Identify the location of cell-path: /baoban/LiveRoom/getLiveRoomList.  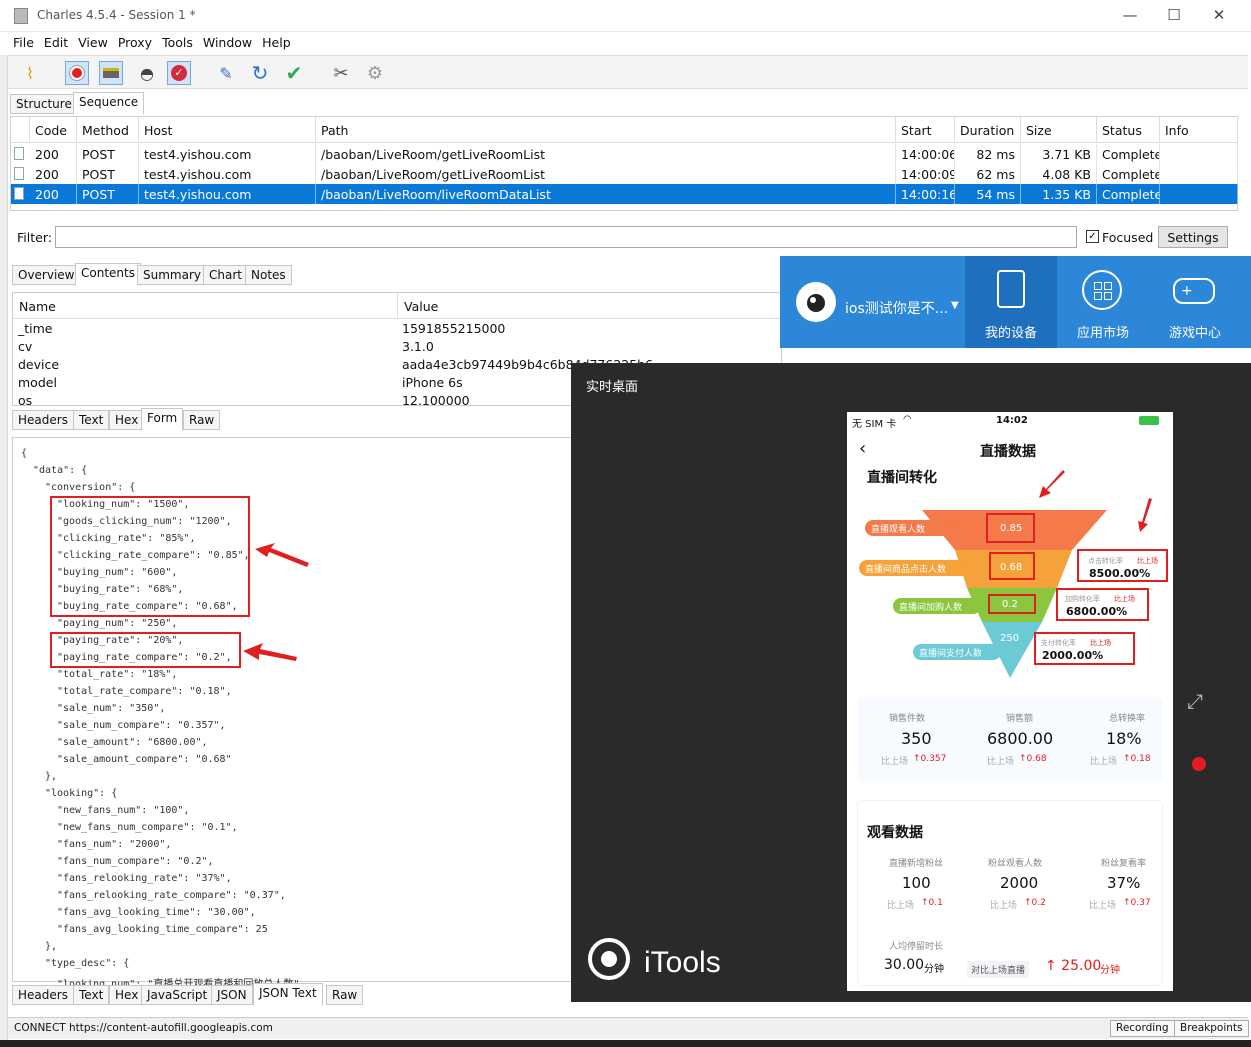
(606, 174).